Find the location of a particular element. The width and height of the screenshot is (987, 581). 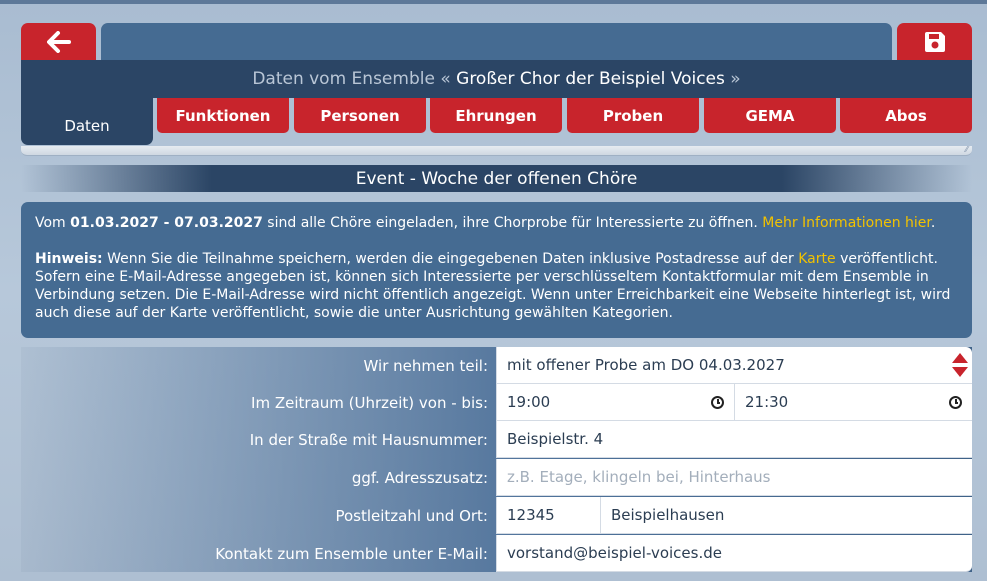

time-to-input: 21:30 is located at coordinates (853, 402).